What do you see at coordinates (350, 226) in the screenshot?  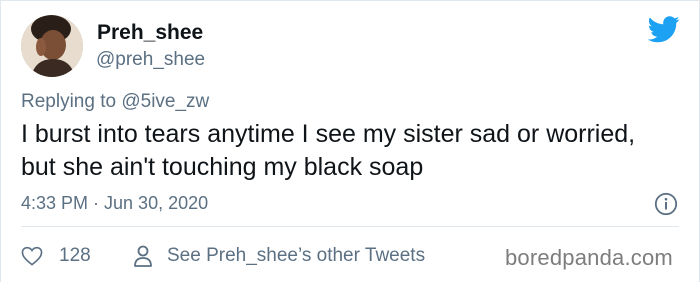 I see `divider` at bounding box center [350, 226].